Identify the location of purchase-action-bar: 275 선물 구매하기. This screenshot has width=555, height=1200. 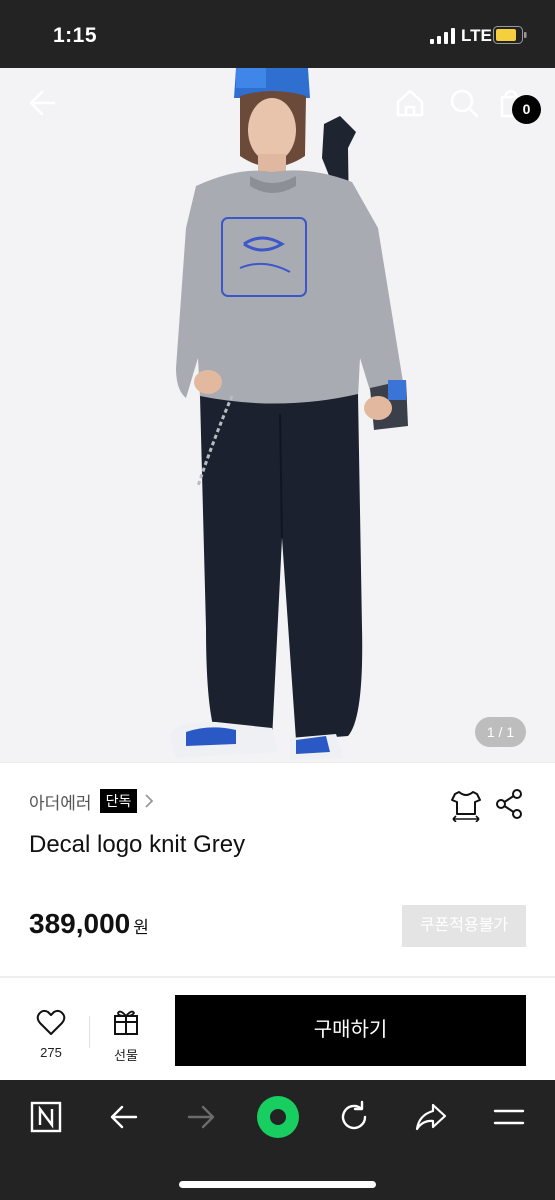
(277, 1029).